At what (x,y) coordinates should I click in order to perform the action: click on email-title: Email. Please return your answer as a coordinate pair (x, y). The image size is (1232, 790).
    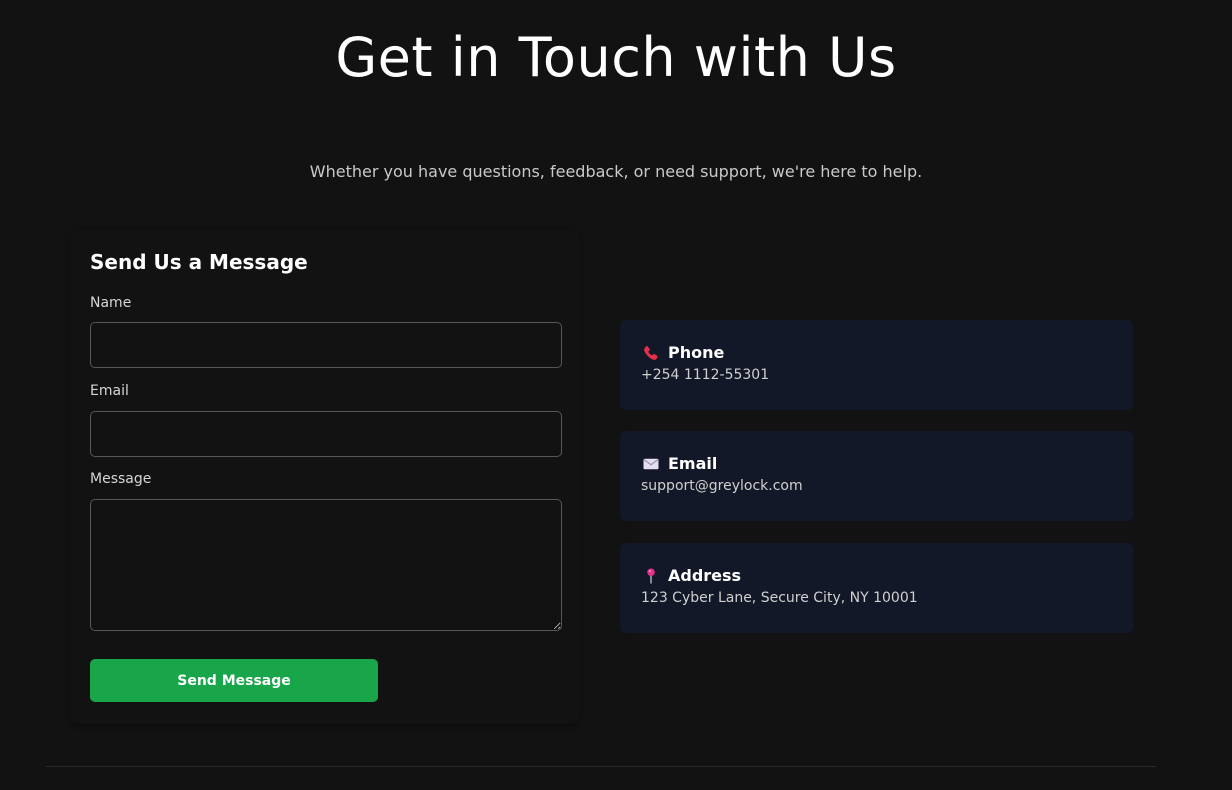
    Looking at the image, I should click on (693, 463).